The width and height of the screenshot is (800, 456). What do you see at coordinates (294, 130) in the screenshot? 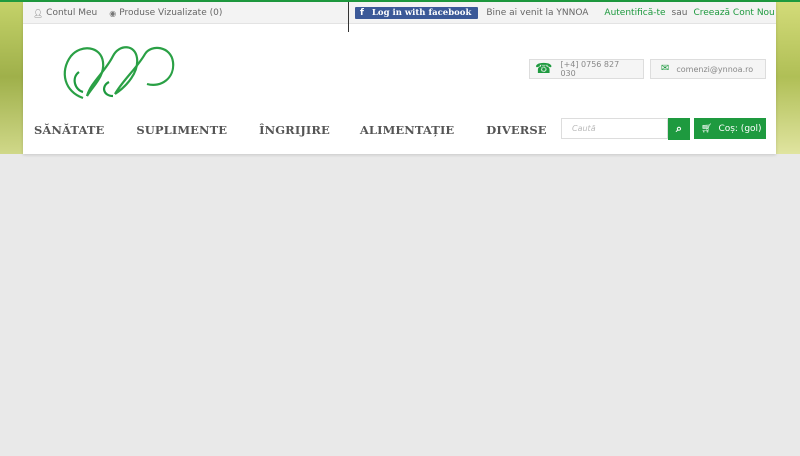
I see `nav-item-ingrijire: ÎNGRIJIRE` at bounding box center [294, 130].